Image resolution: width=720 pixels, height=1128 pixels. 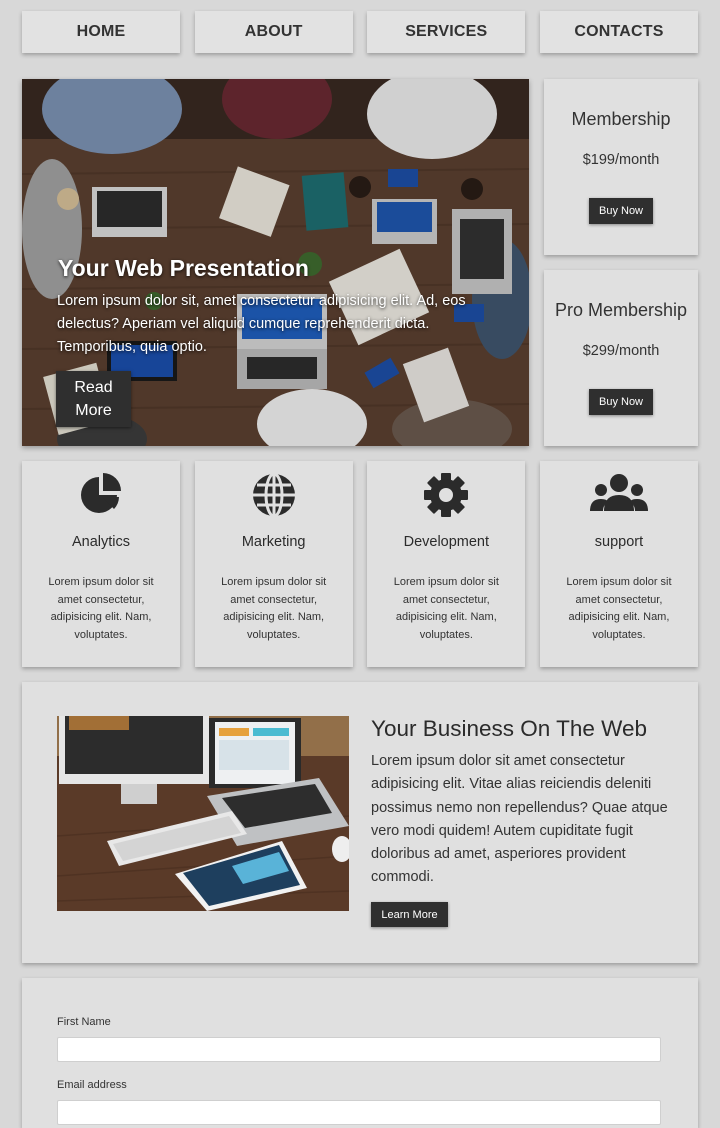 What do you see at coordinates (621, 310) in the screenshot?
I see `pro-membership-title: Pro Membership` at bounding box center [621, 310].